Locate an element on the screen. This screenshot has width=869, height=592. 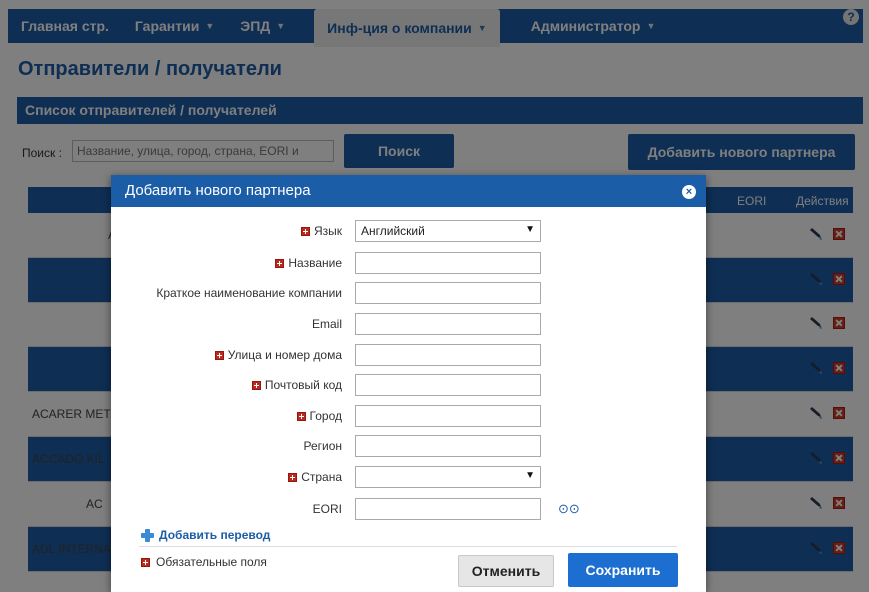
binoculars-icon: ⊙⊙ is located at coordinates (569, 509).